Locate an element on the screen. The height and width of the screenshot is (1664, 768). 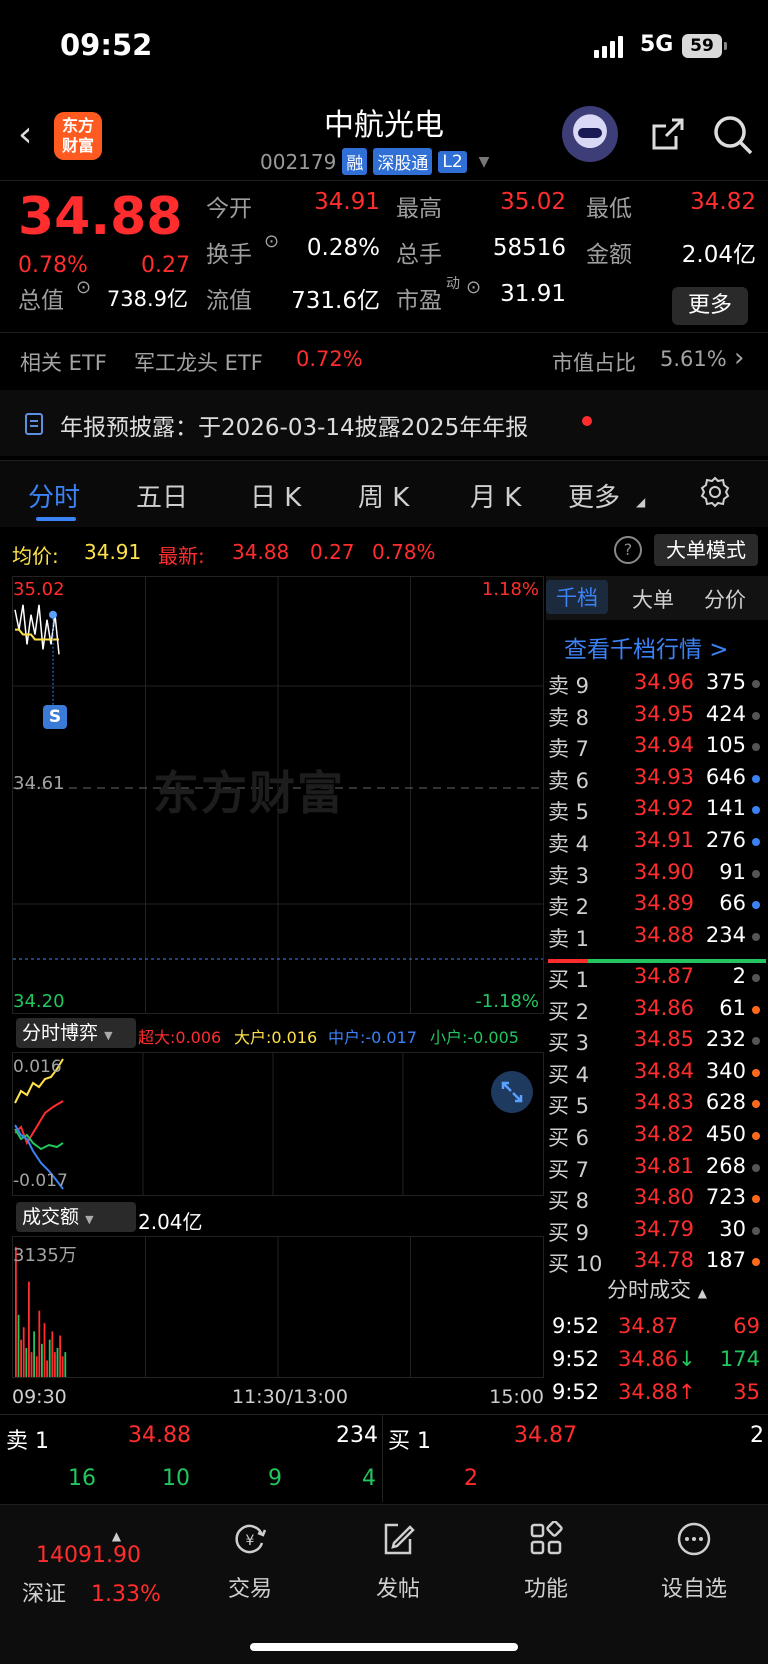
expand-button is located at coordinates (512, 1092).